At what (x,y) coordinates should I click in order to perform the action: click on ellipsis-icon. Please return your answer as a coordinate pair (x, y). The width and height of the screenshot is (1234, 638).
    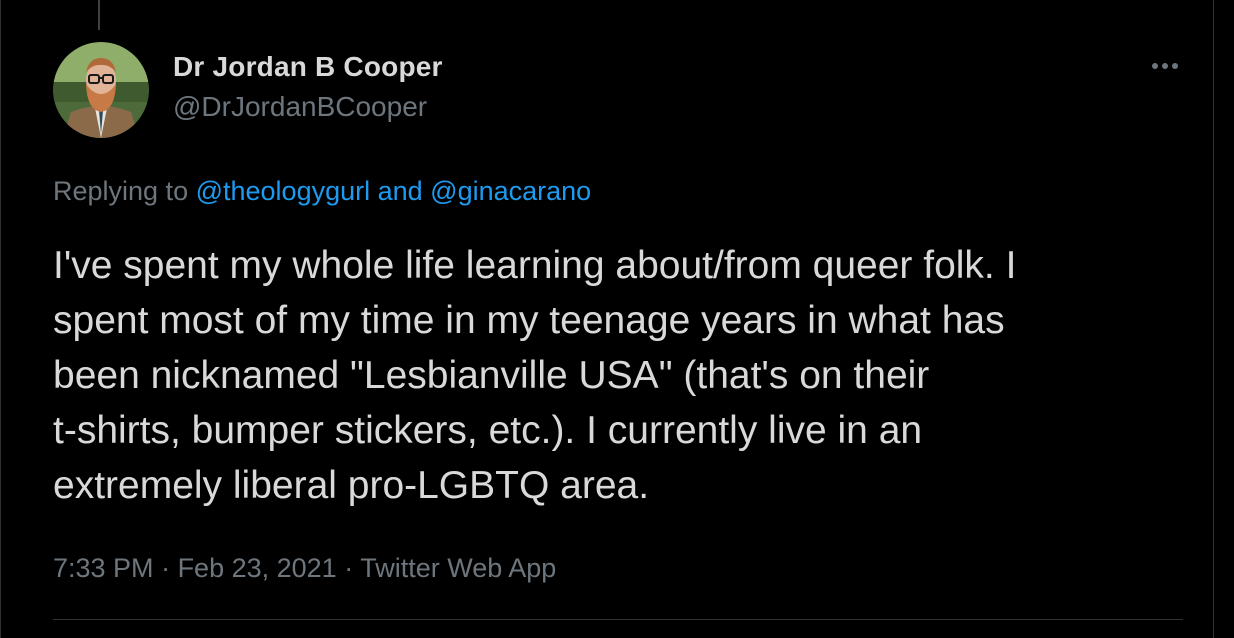
    Looking at the image, I should click on (1165, 66).